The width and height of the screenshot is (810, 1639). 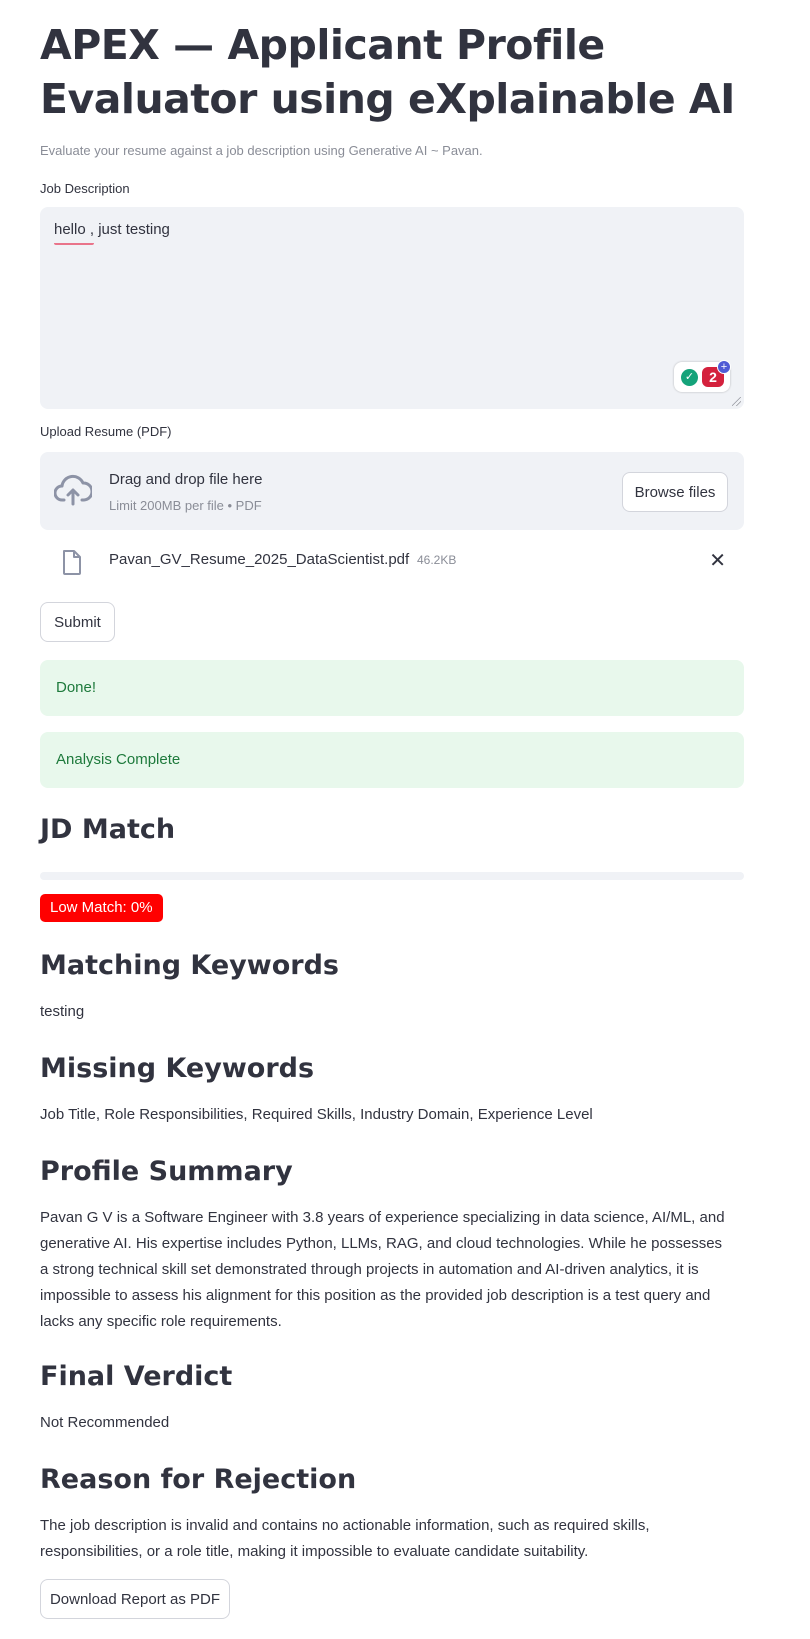 What do you see at coordinates (392, 876) in the screenshot?
I see `match-progress-bar` at bounding box center [392, 876].